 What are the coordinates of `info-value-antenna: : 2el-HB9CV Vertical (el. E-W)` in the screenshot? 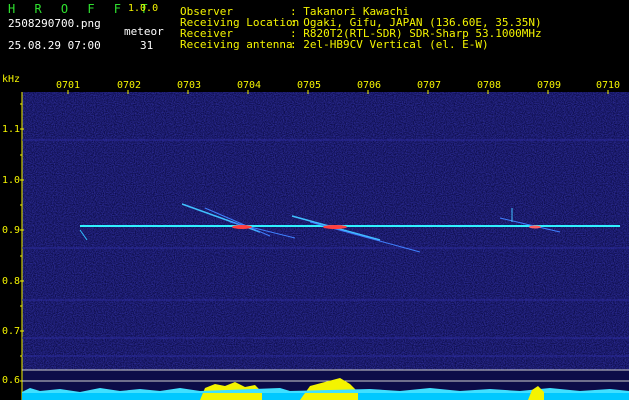 It's located at (389, 44).